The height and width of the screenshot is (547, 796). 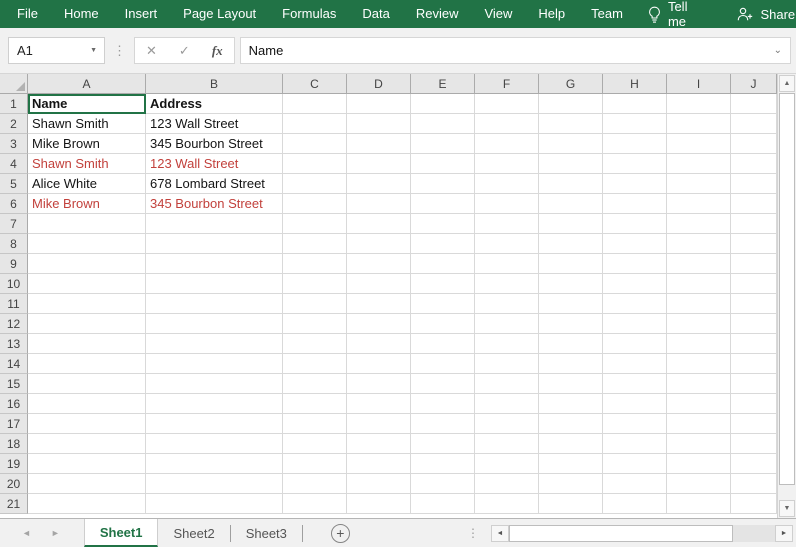 I want to click on cell-D21, so click(x=379, y=504).